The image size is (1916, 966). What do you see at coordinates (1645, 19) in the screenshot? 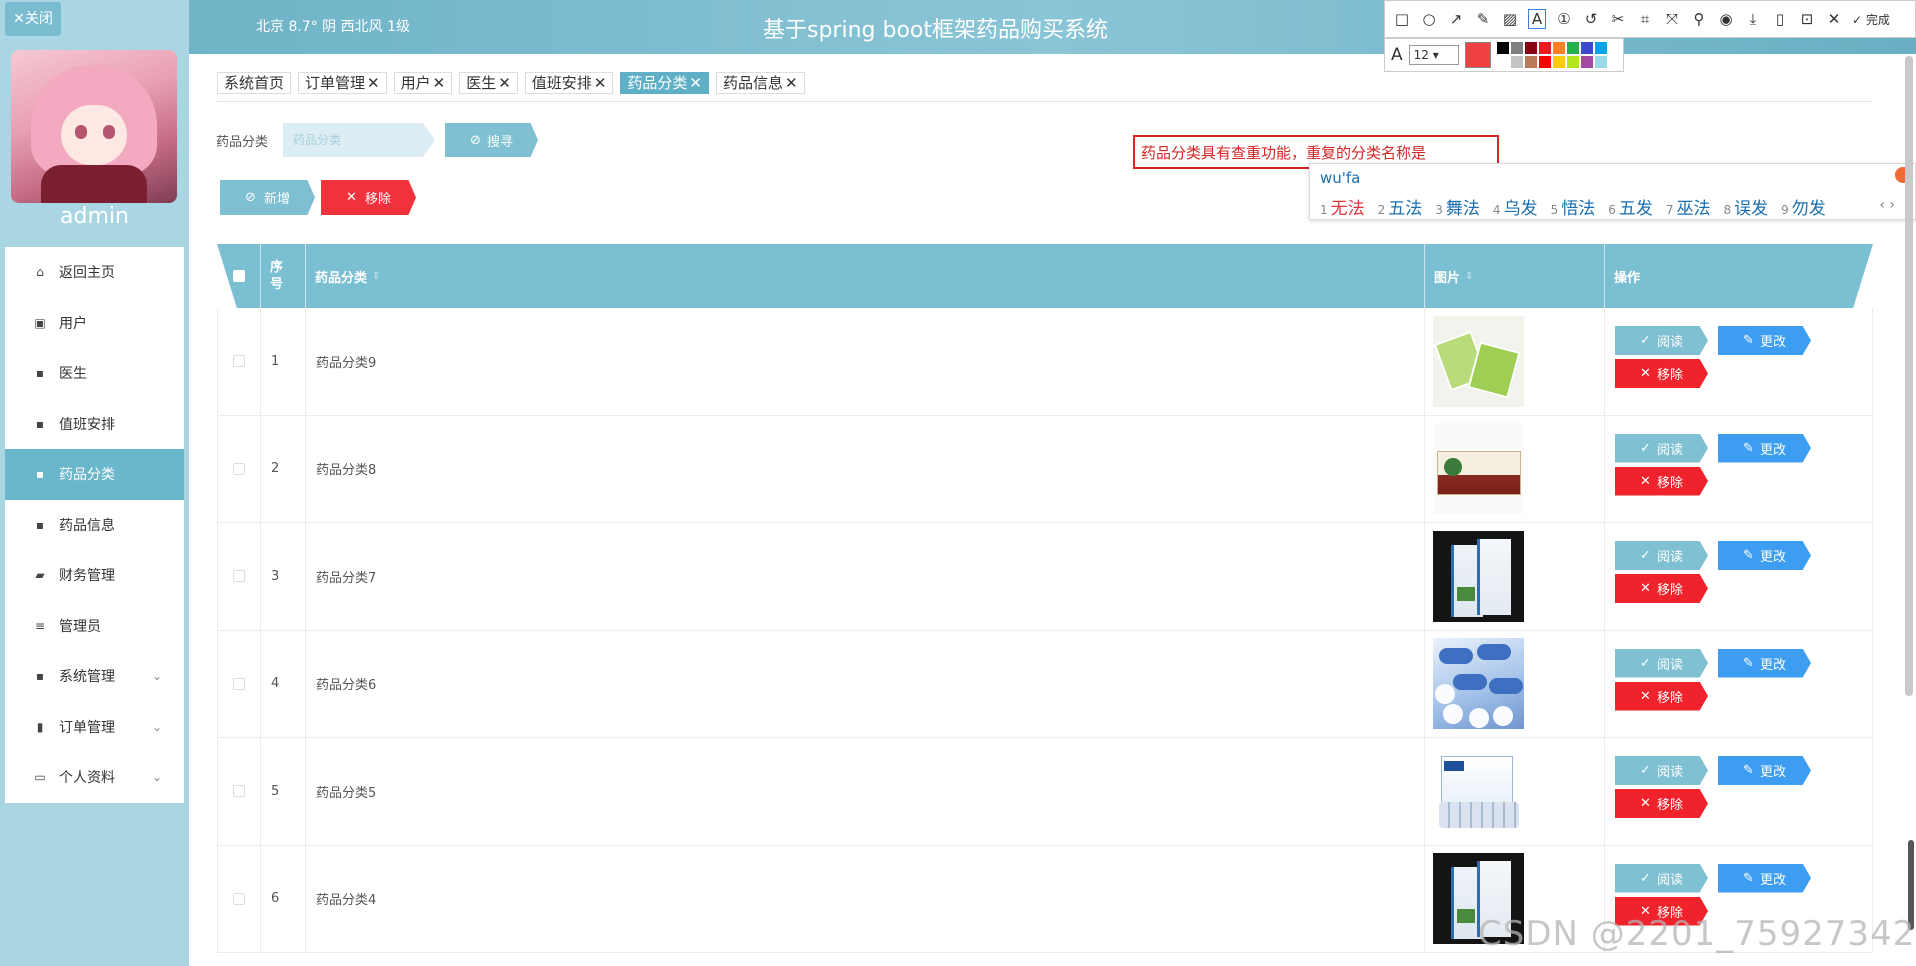
I see `ocr-icon: ⌗` at bounding box center [1645, 19].